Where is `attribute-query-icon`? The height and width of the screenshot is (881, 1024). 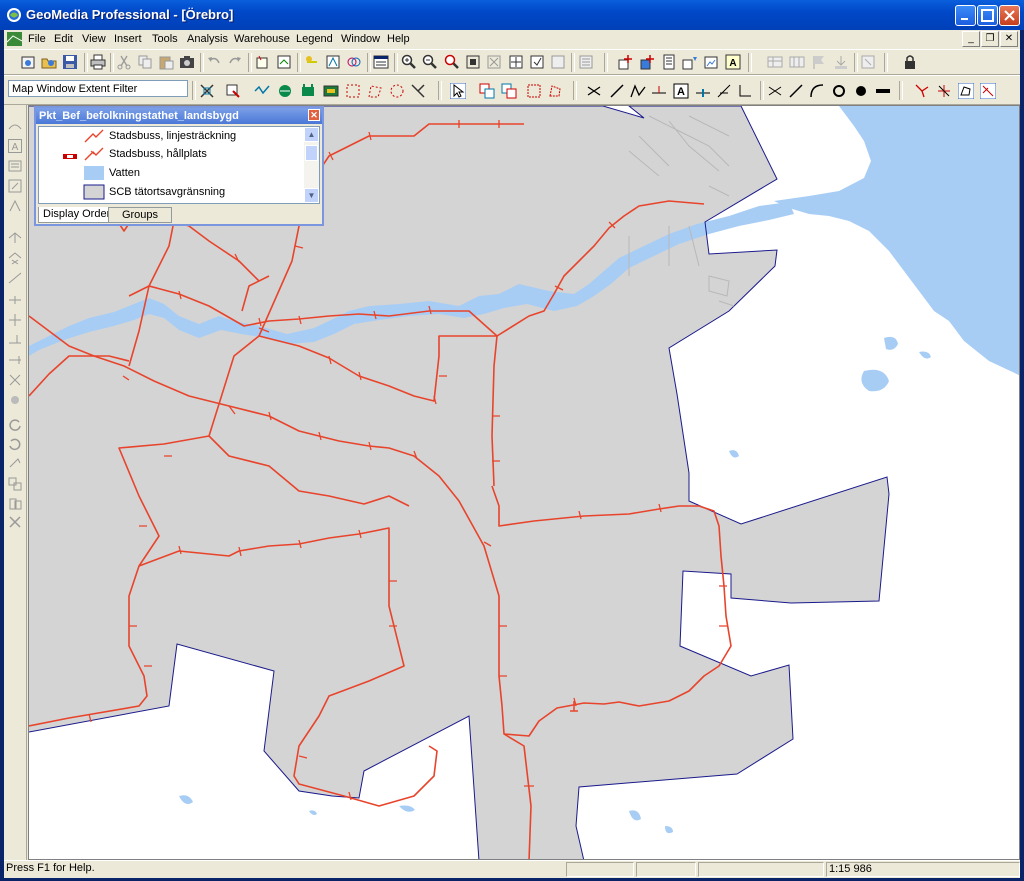 attribute-query-icon is located at coordinates (333, 62).